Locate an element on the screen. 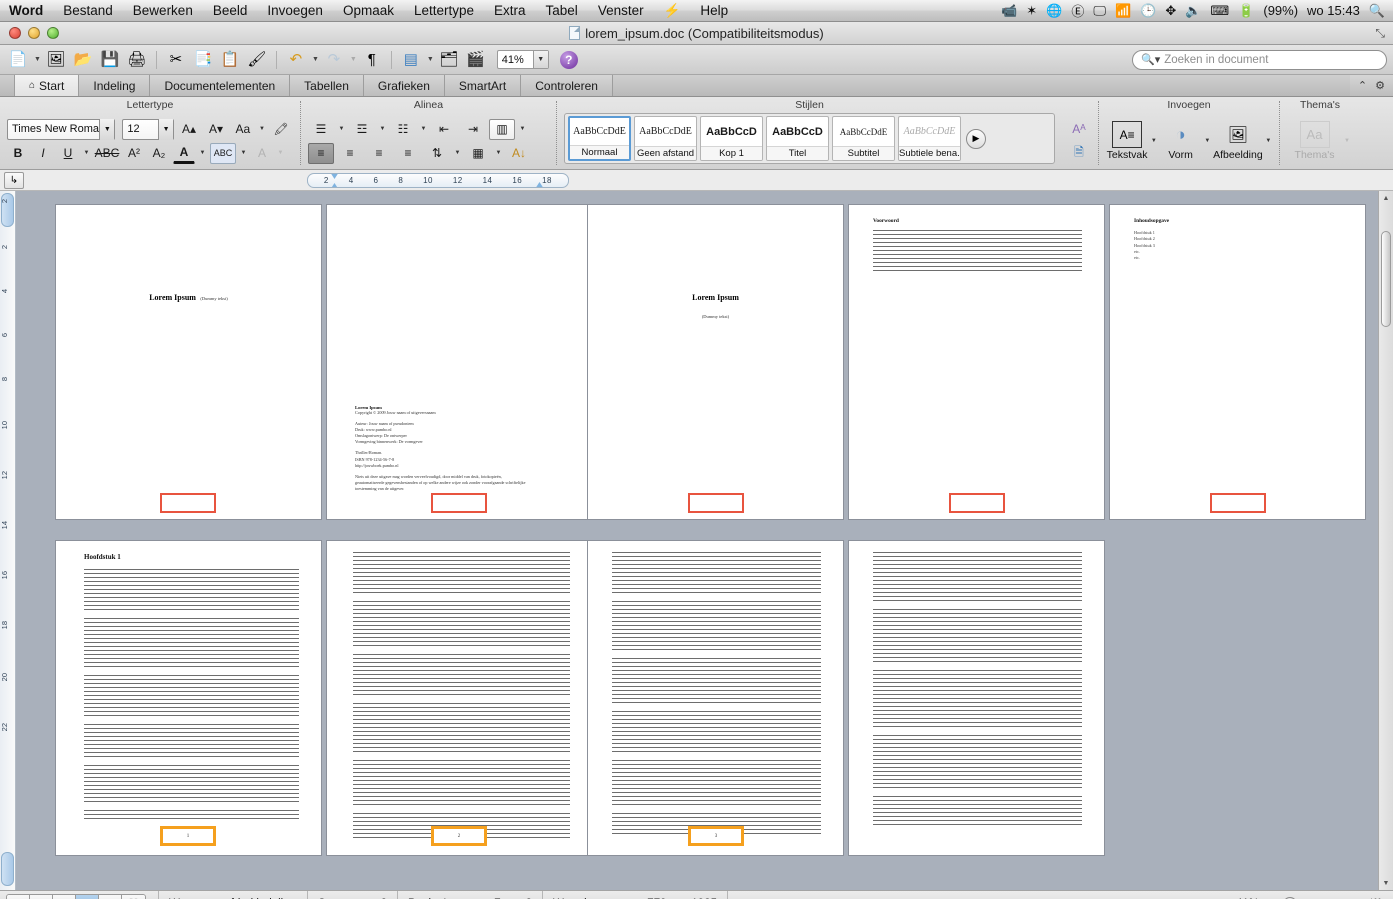 This screenshot has height=899, width=1393. subscript-icon: A₂ is located at coordinates (159, 153).